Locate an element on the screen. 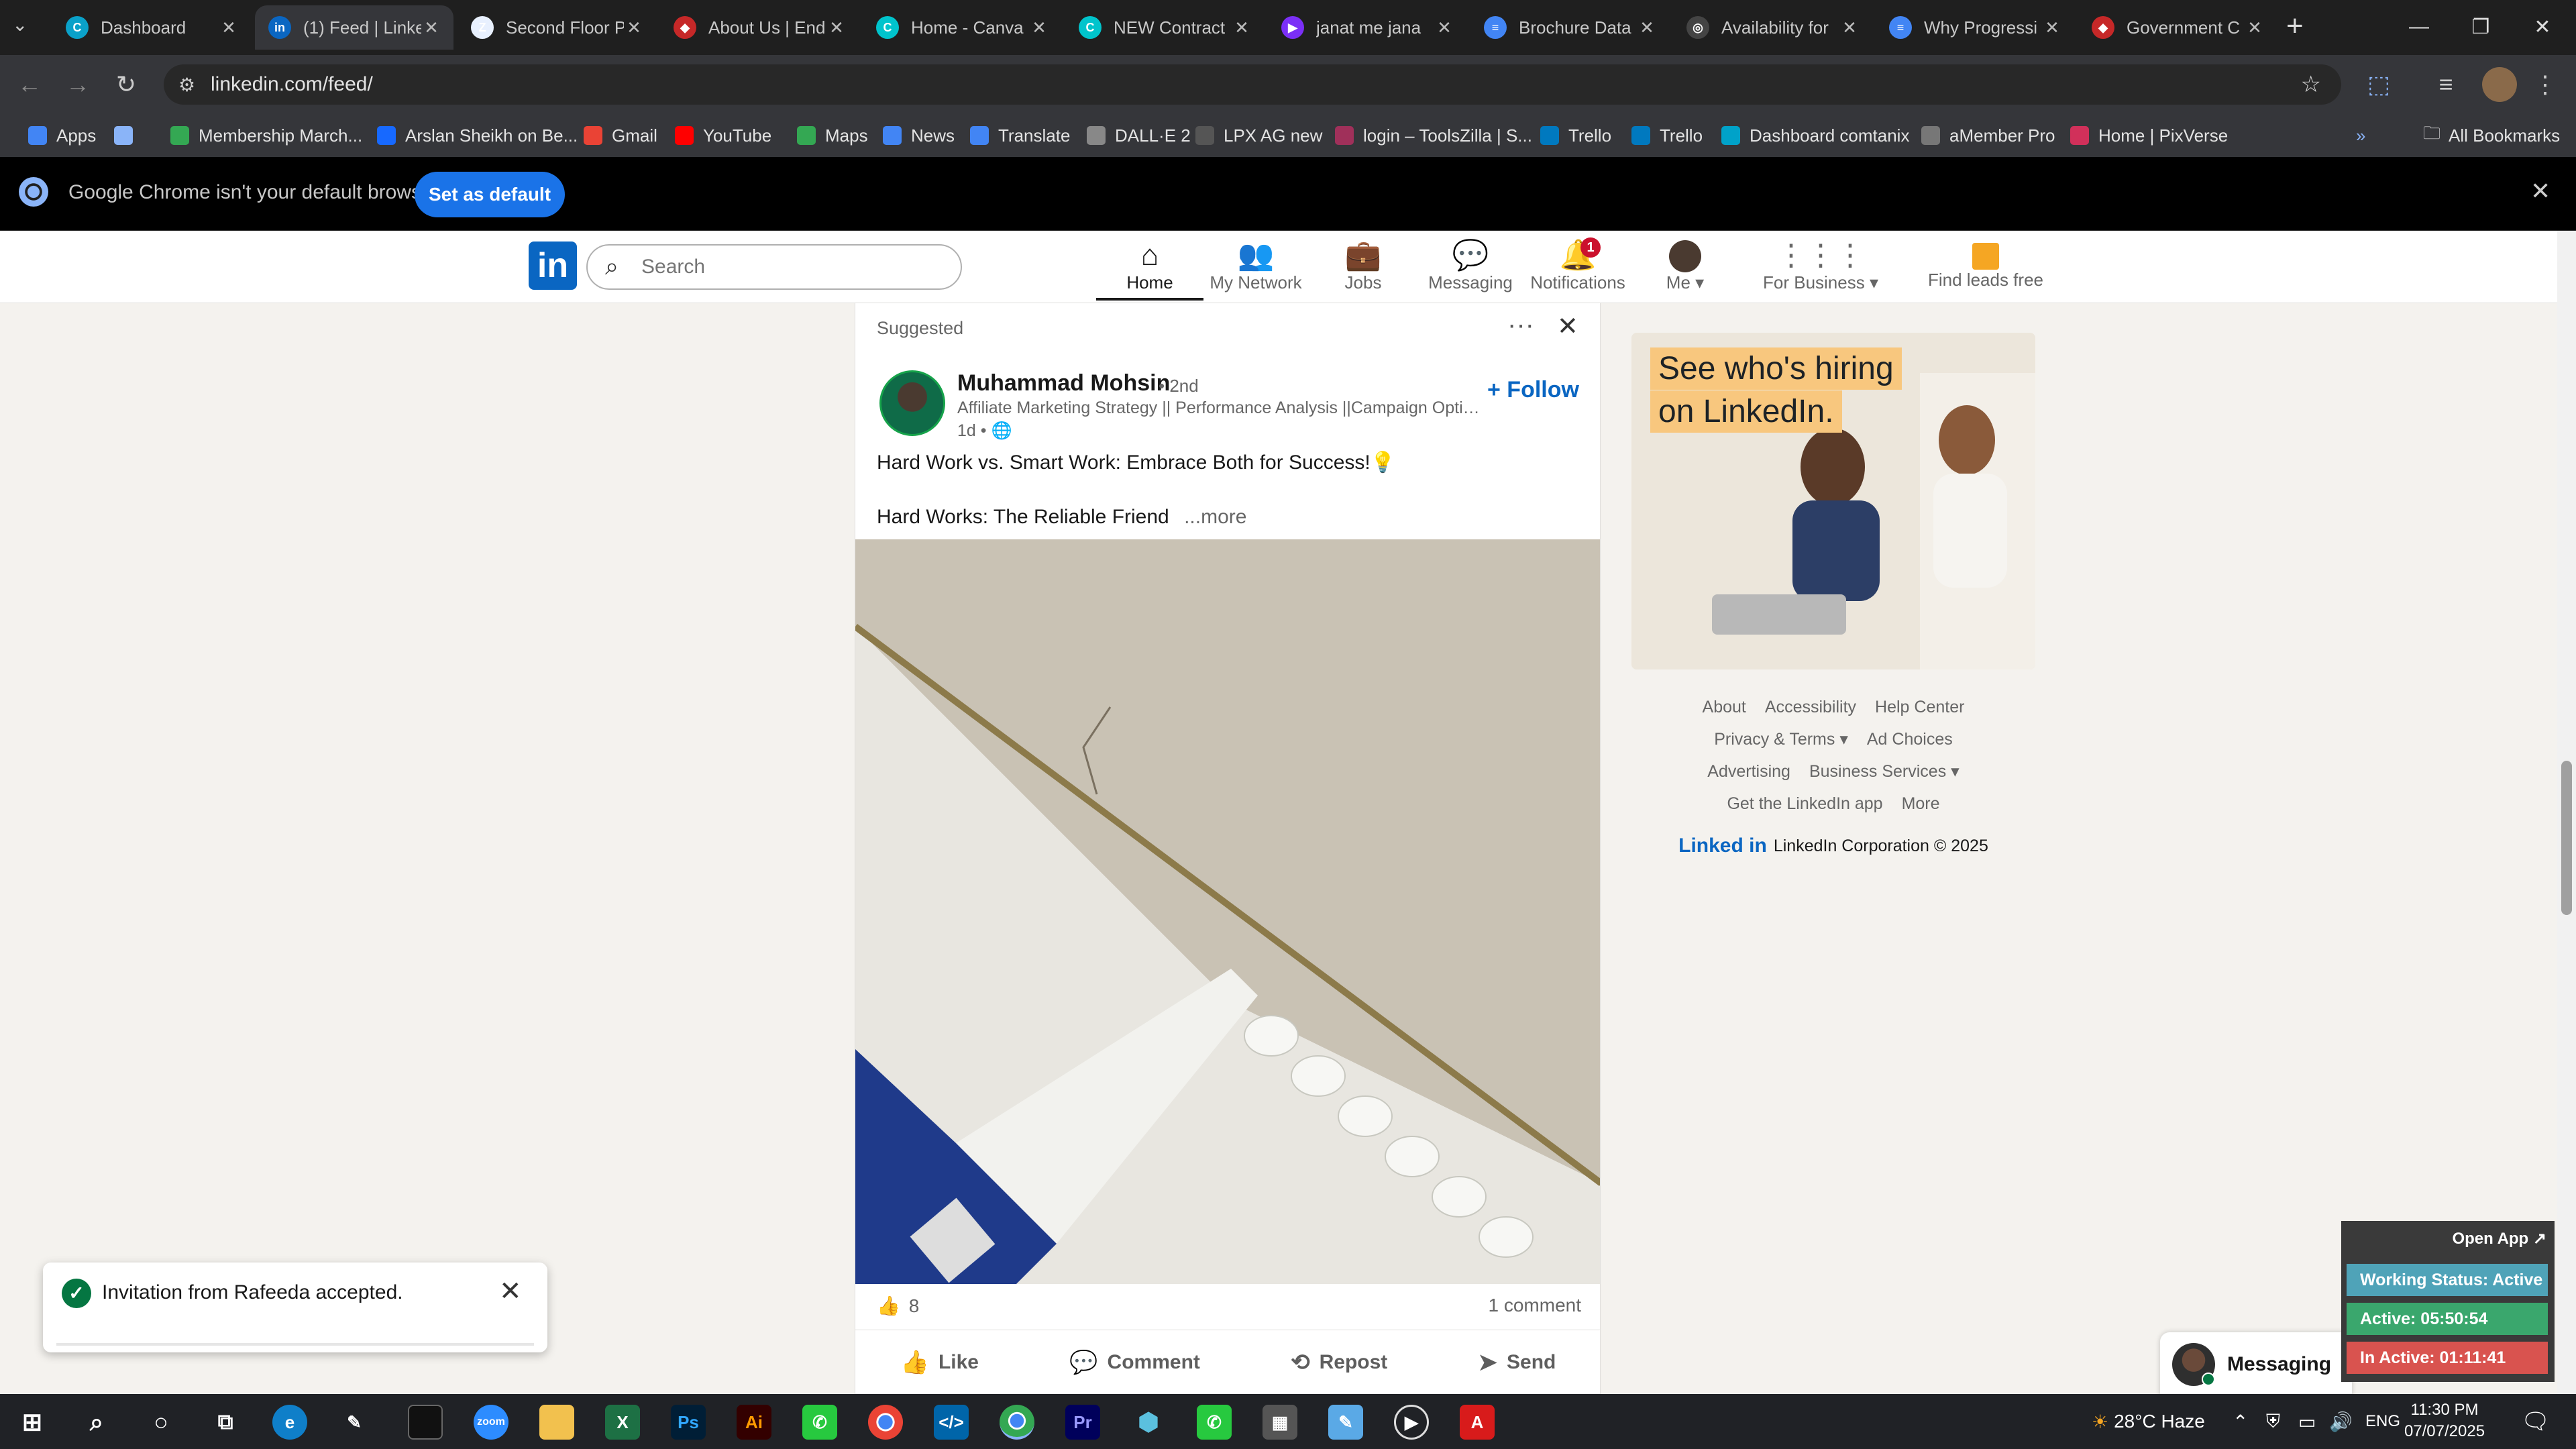 The height and width of the screenshot is (1449, 2576). vscode-icon: </> is located at coordinates (951, 1422).